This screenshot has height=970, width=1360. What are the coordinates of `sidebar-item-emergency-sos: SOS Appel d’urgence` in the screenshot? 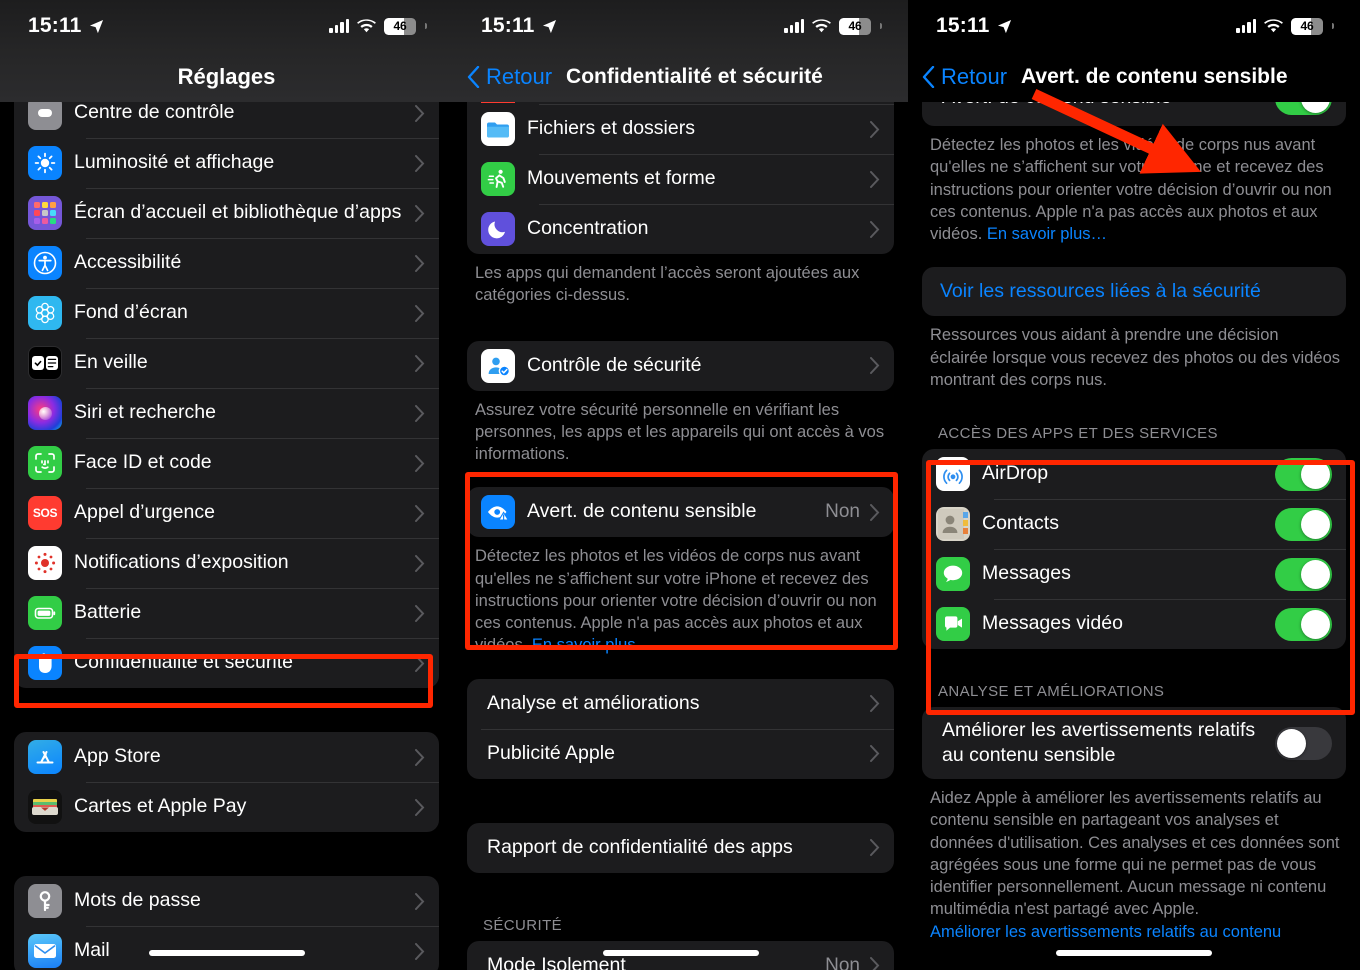 It's located at (226, 513).